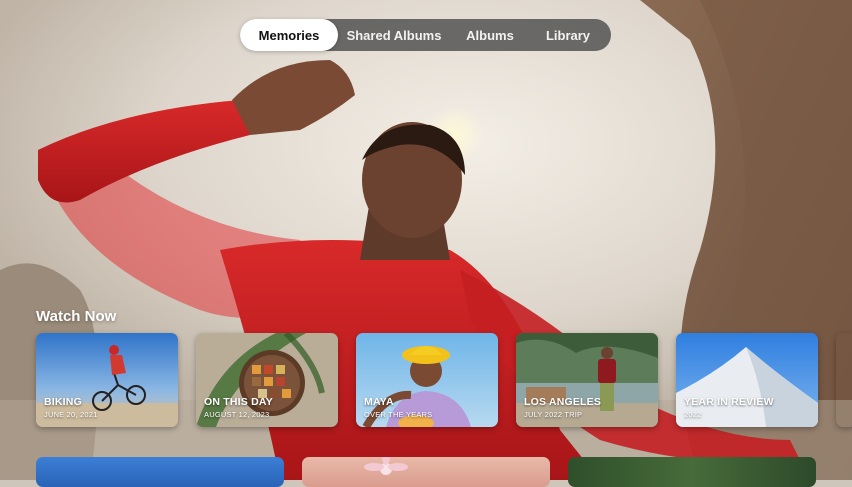 The width and height of the screenshot is (852, 487). Describe the element at coordinates (394, 35) in the screenshot. I see `tab-shared-albums: Shared Albums` at that location.